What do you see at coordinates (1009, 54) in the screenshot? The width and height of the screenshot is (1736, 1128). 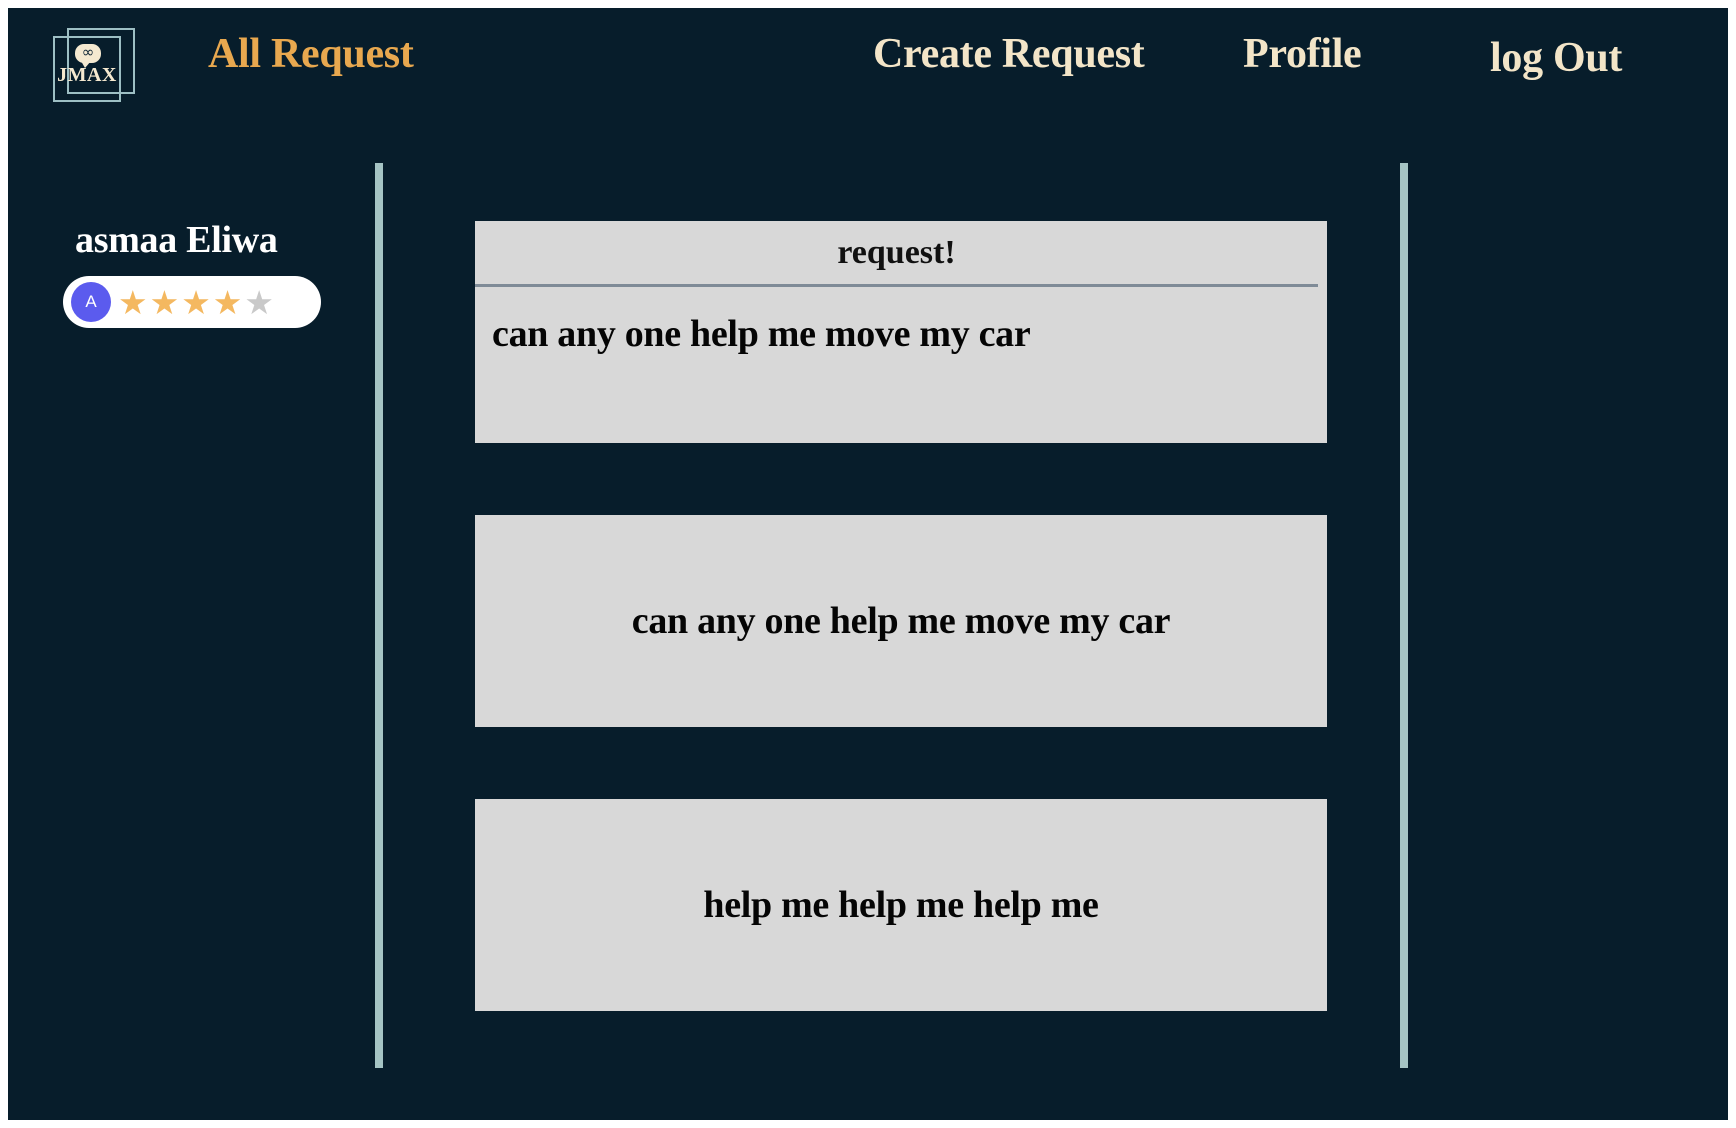 I see `nav-link-create-request: Create Request` at bounding box center [1009, 54].